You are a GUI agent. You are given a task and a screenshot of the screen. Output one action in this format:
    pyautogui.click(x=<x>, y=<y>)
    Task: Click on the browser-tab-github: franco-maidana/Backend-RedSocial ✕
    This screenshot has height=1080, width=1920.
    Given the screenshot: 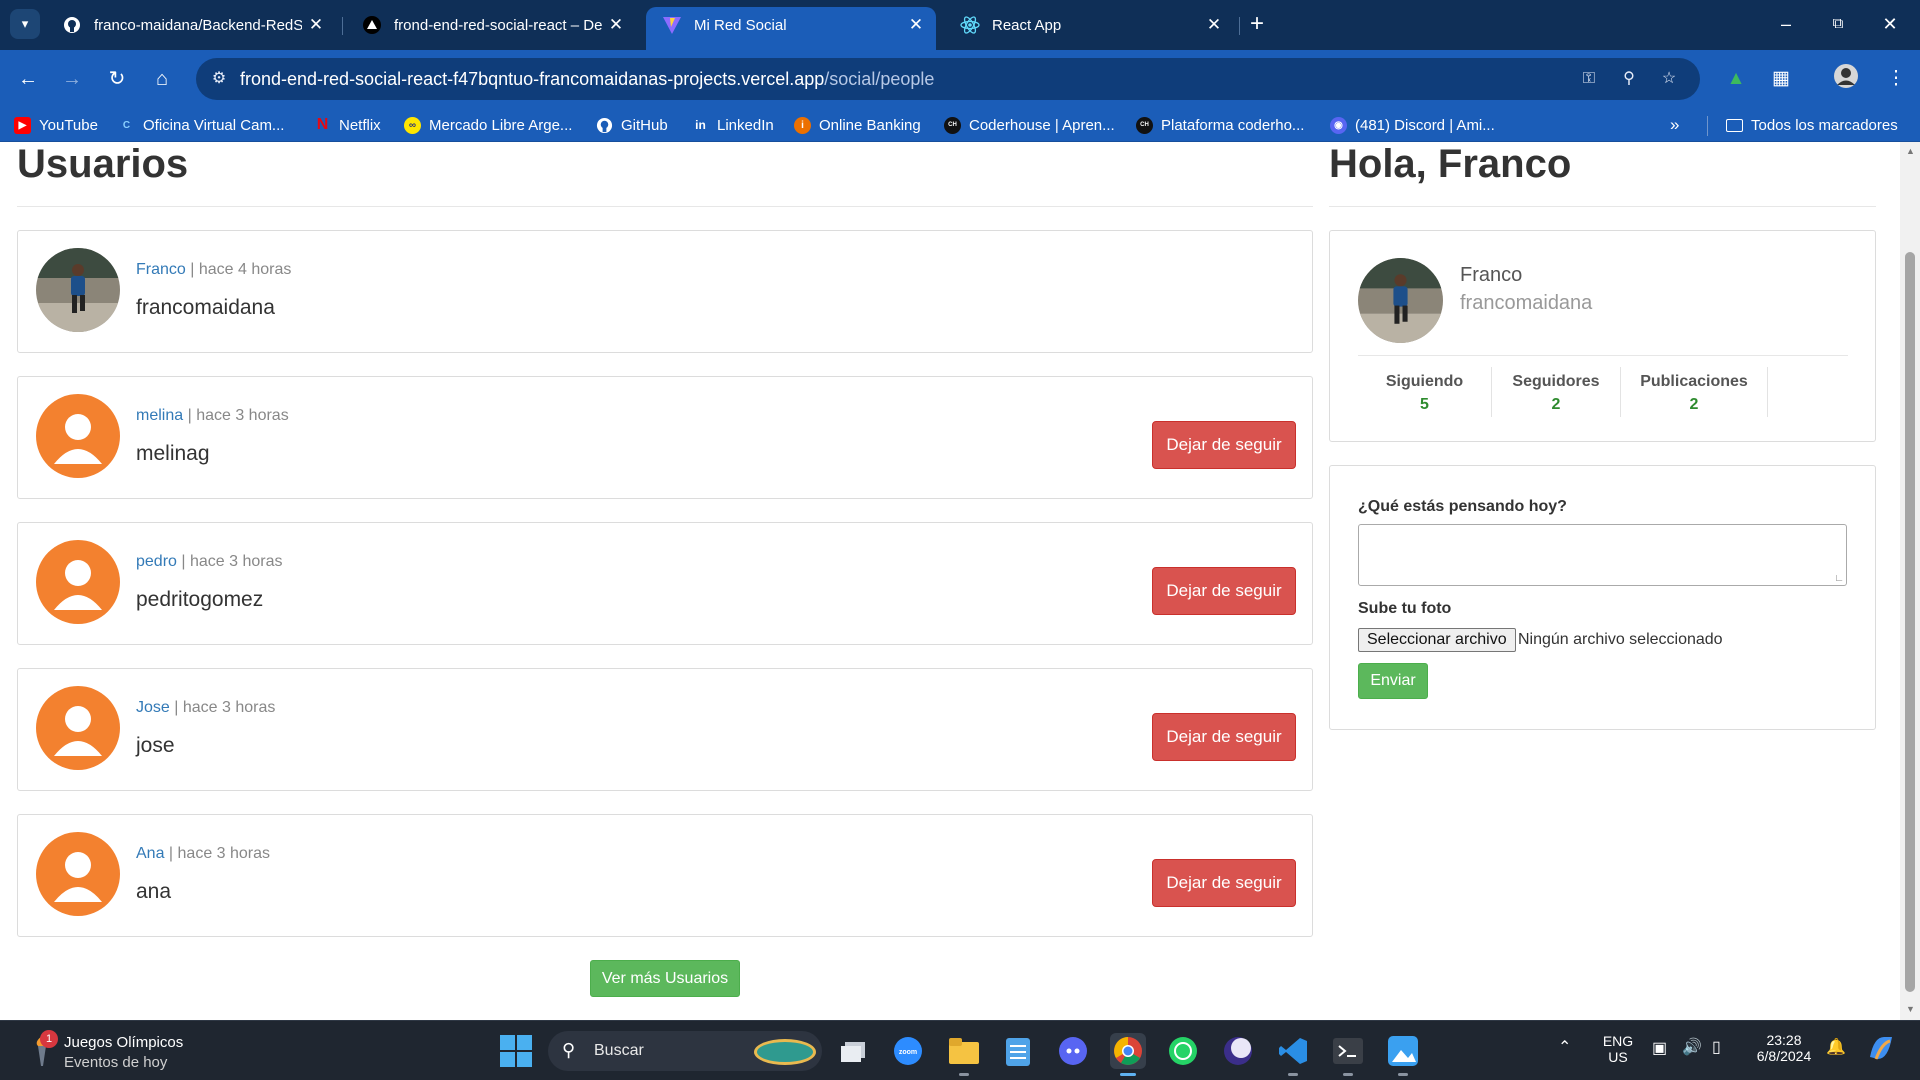 What is the action you would take?
    pyautogui.click(x=191, y=25)
    